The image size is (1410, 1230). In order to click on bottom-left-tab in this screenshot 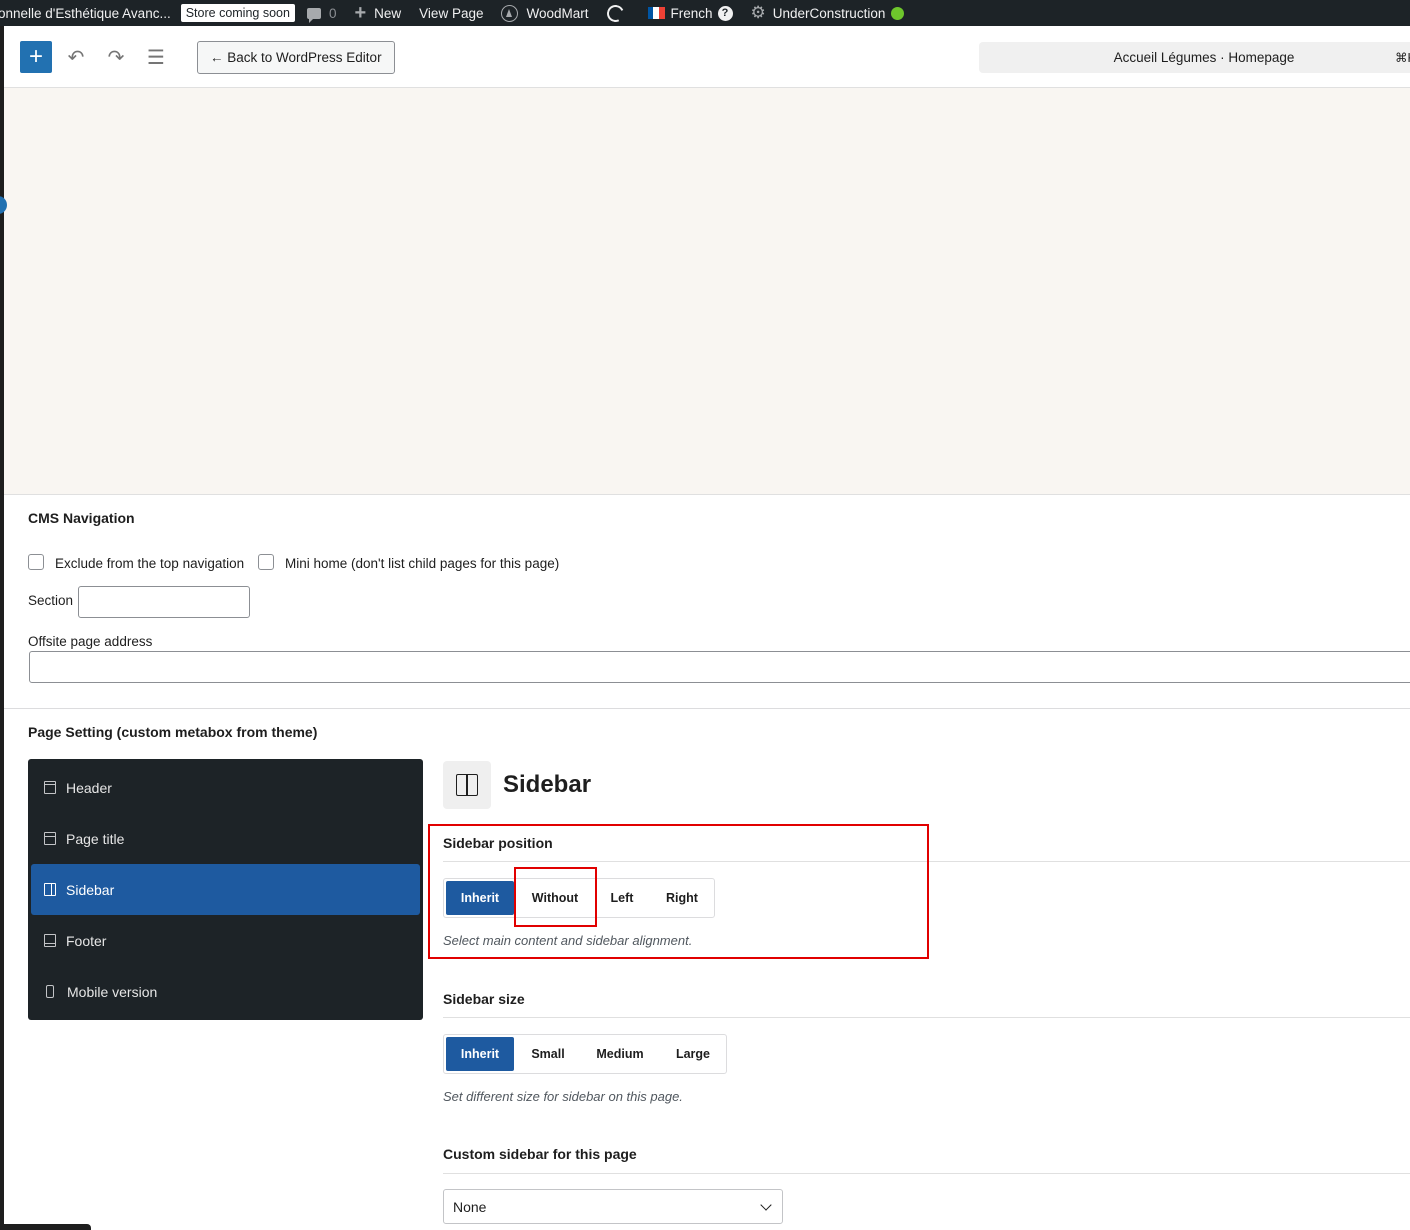, I will do `click(45, 1227)`.